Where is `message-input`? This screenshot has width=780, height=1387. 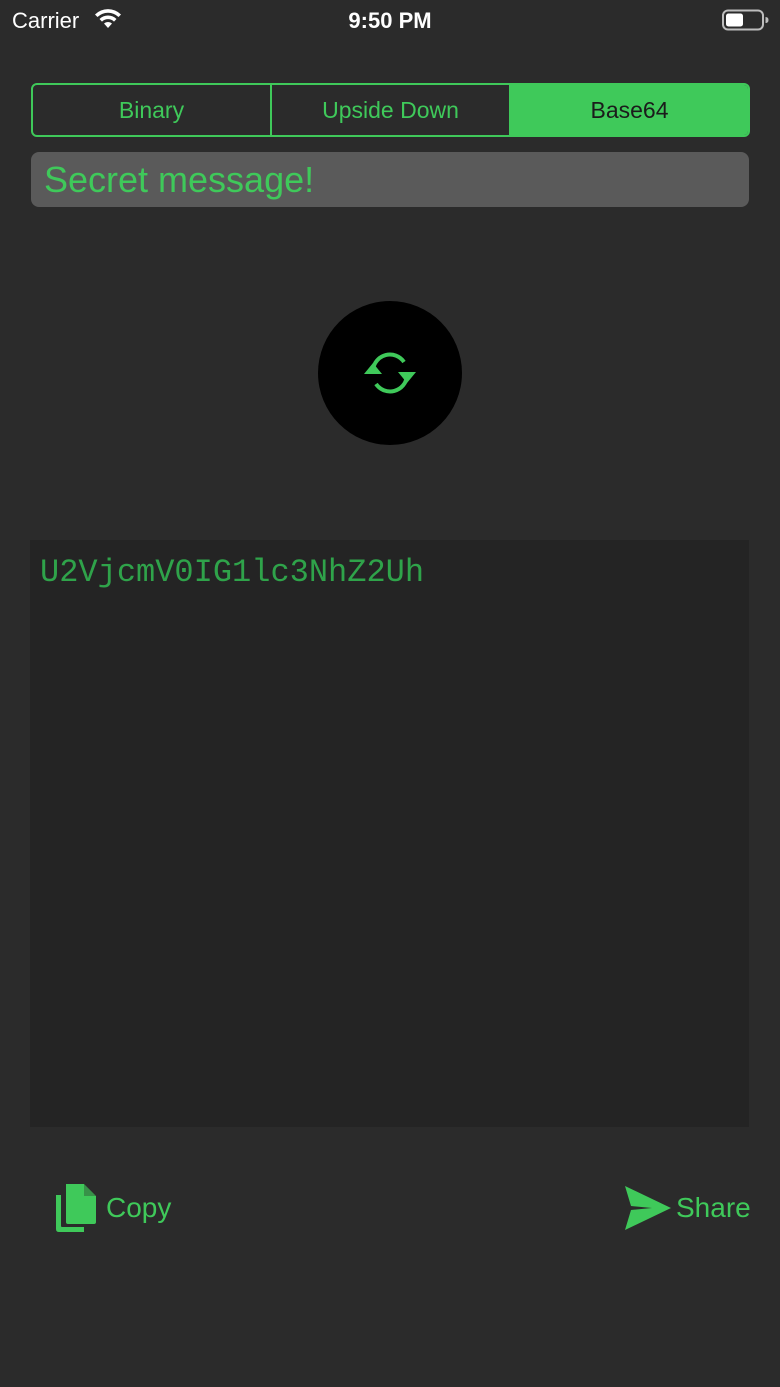 message-input is located at coordinates (390, 179).